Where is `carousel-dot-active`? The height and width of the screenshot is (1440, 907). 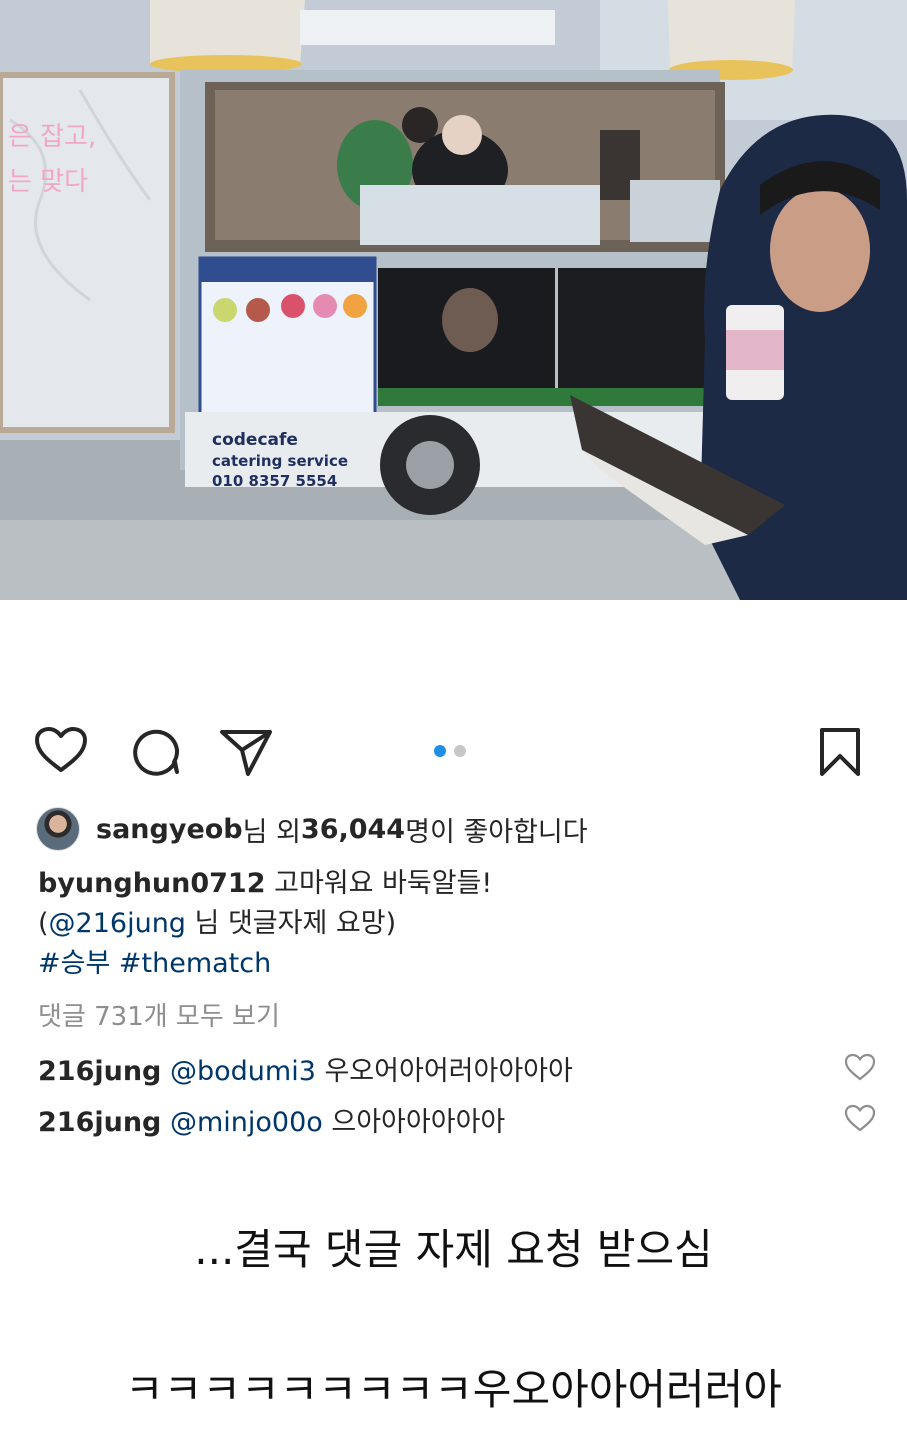 carousel-dot-active is located at coordinates (440, 751).